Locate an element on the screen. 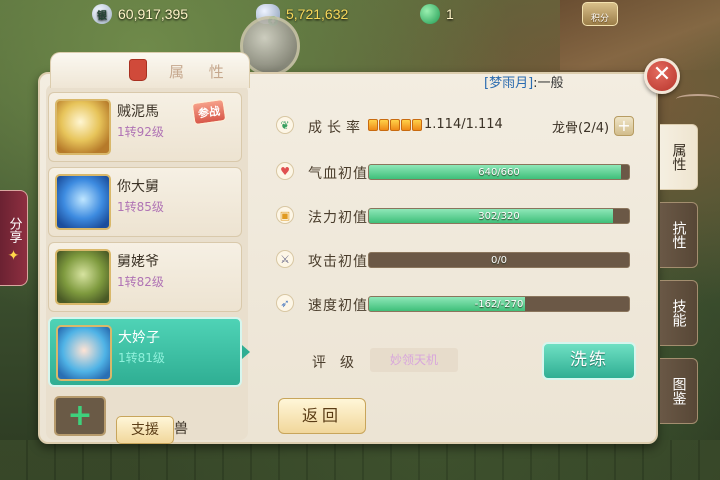  sword-icon: ⚔ is located at coordinates (285, 259).